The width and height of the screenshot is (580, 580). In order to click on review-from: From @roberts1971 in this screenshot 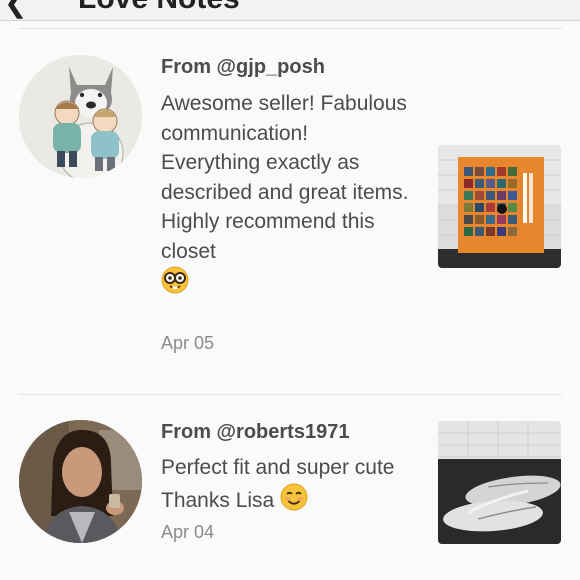, I will do `click(255, 432)`.